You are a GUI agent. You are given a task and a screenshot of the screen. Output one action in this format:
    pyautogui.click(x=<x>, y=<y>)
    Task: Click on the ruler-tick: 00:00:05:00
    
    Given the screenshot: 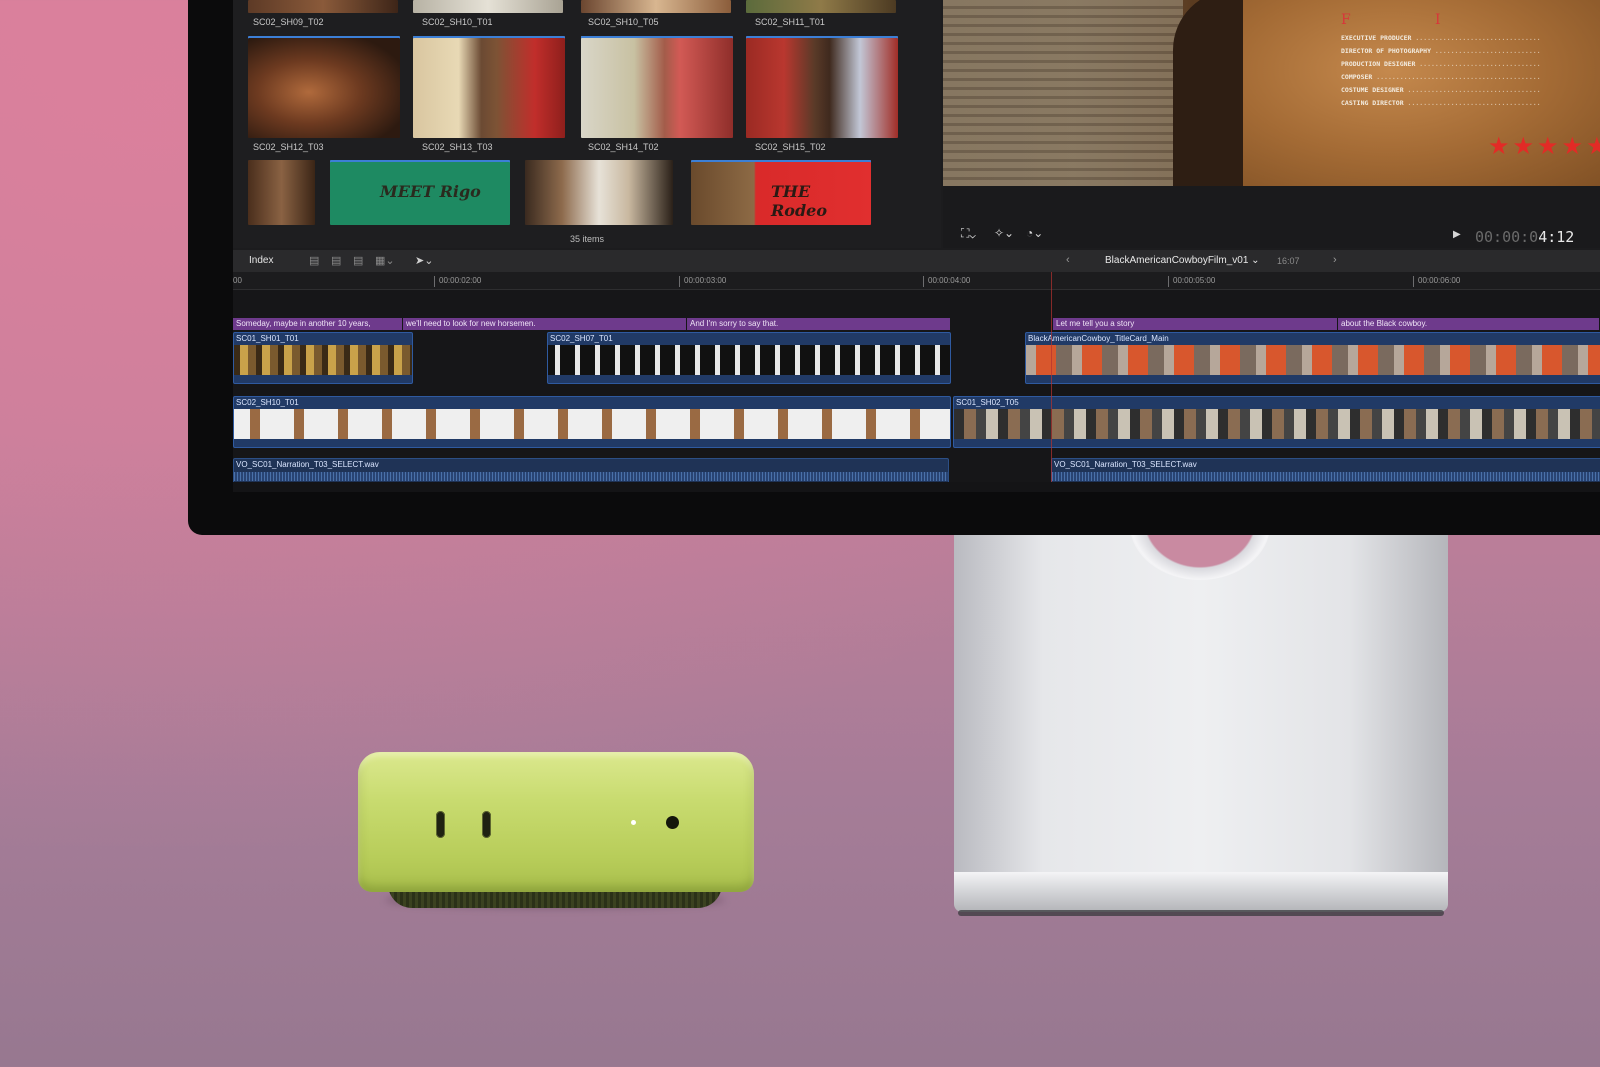 What is the action you would take?
    pyautogui.click(x=1194, y=280)
    